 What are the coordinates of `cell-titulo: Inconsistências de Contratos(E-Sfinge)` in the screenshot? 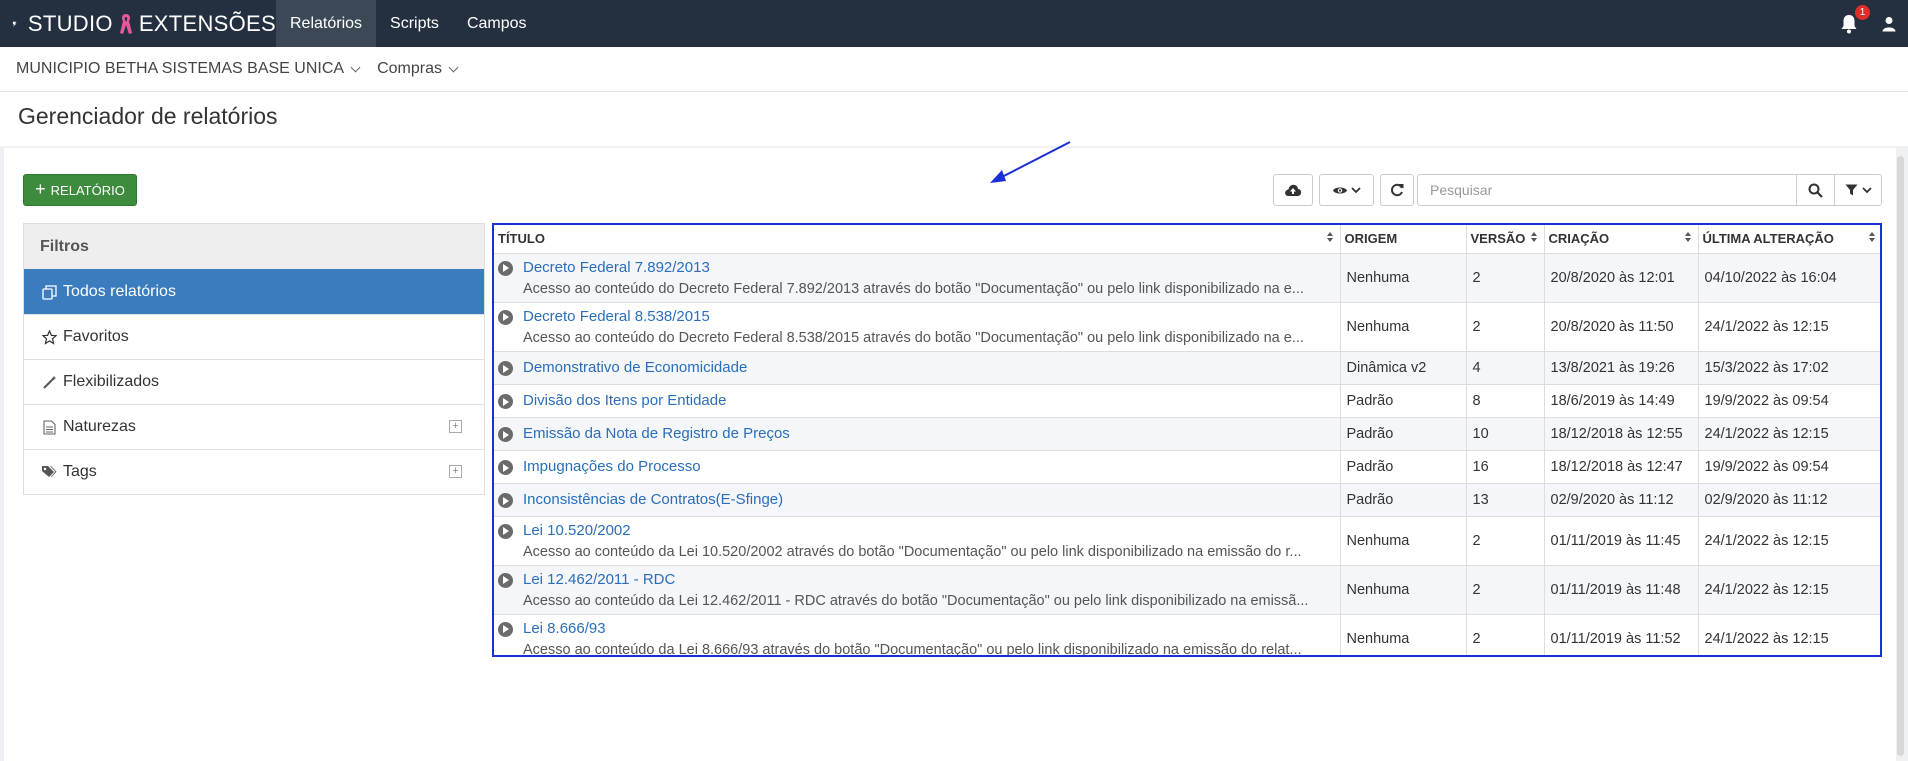 It's located at (917, 500).